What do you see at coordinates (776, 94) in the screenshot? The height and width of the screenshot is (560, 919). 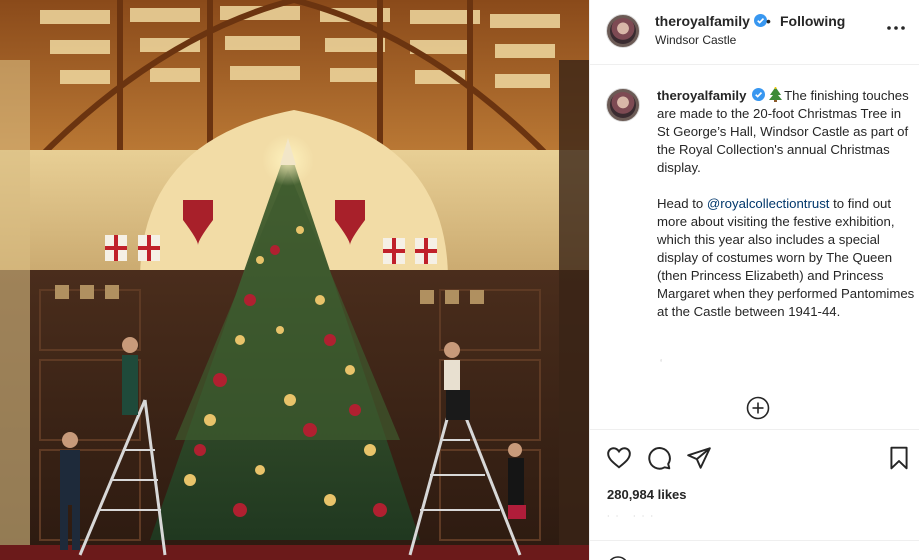 I see `christmas-tree-emoji` at bounding box center [776, 94].